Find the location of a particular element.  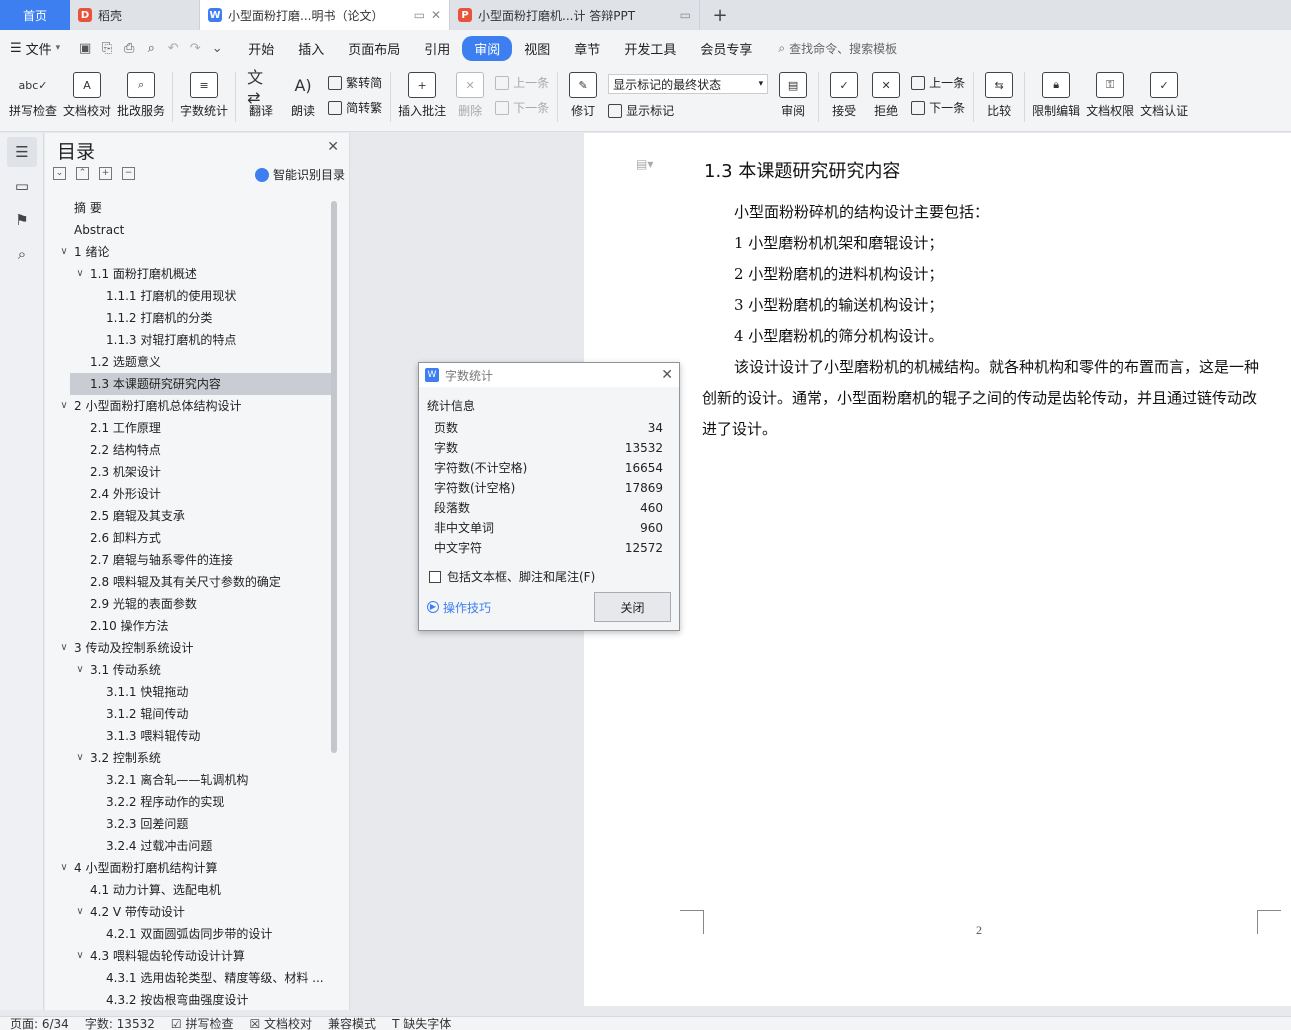

tips-link: ▶ 操作技巧 is located at coordinates (459, 607).